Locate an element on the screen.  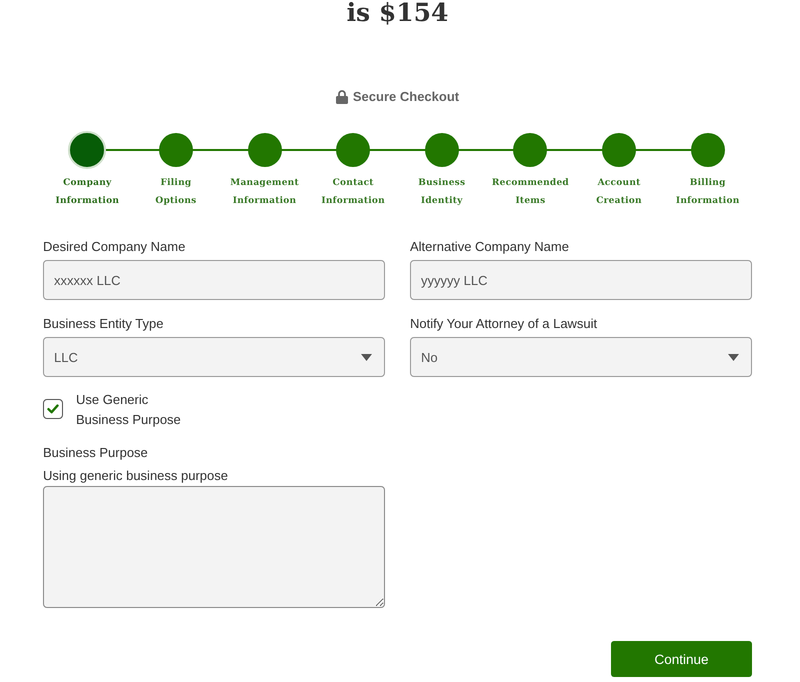
text-field: xxxxxx LLC is located at coordinates (214, 280).